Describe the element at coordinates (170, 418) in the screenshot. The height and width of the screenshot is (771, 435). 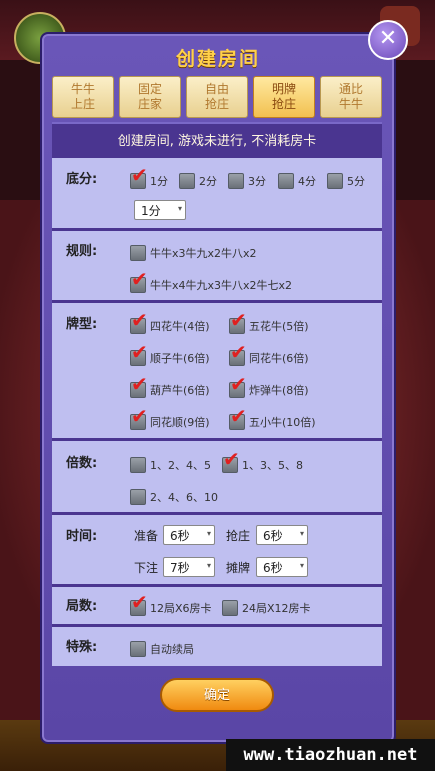
I see `card-type-option: 同花顺(9倍)` at that location.